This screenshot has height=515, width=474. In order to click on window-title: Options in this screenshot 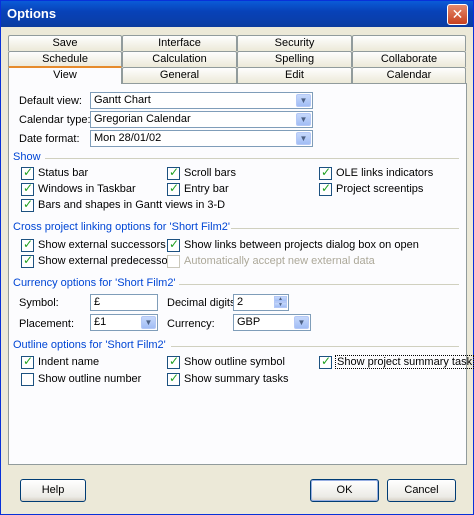, I will do `click(32, 13)`.